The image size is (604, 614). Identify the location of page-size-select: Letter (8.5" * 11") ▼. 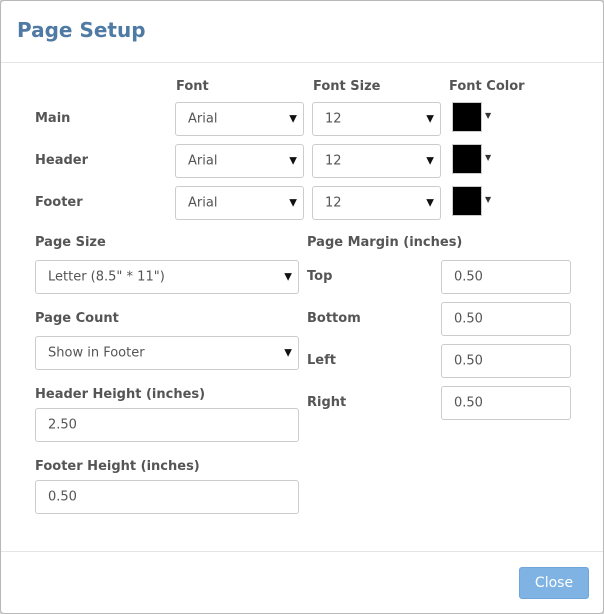
(167, 277).